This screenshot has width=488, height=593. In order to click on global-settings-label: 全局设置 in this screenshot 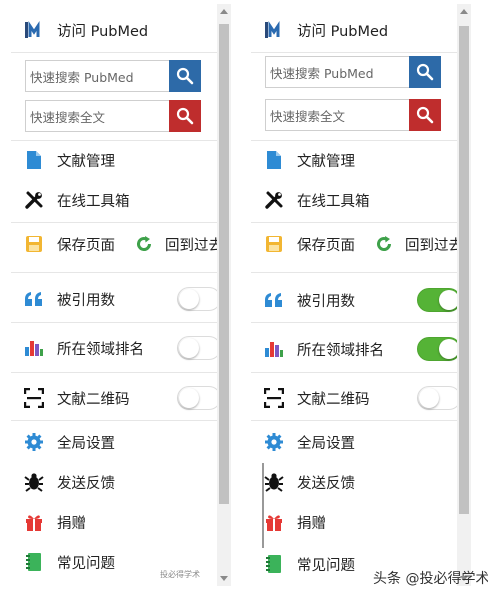, I will do `click(326, 443)`.